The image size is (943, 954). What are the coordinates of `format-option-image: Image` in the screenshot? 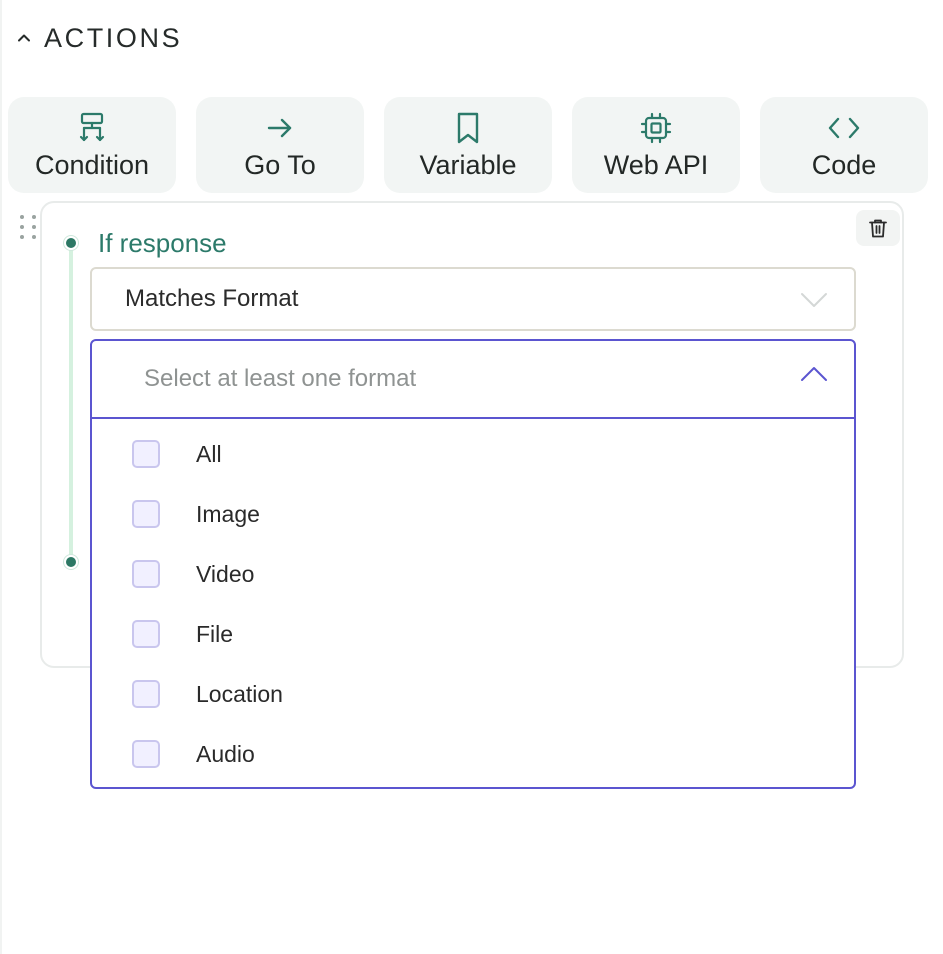 It's located at (196, 514).